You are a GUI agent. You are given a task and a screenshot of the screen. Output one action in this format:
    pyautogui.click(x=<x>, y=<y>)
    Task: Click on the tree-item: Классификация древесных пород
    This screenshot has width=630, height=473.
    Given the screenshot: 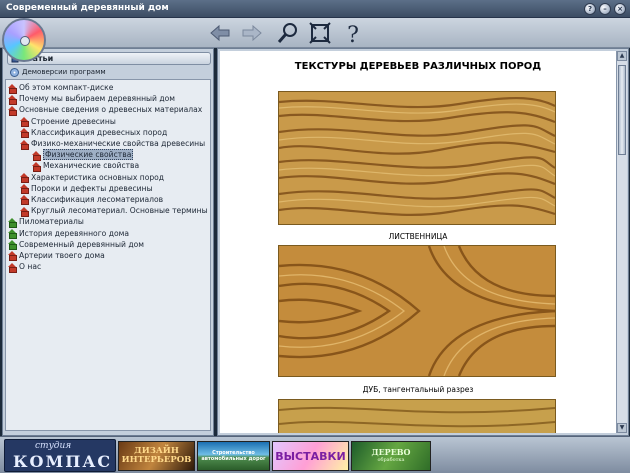 What is the action you would take?
    pyautogui.click(x=108, y=133)
    